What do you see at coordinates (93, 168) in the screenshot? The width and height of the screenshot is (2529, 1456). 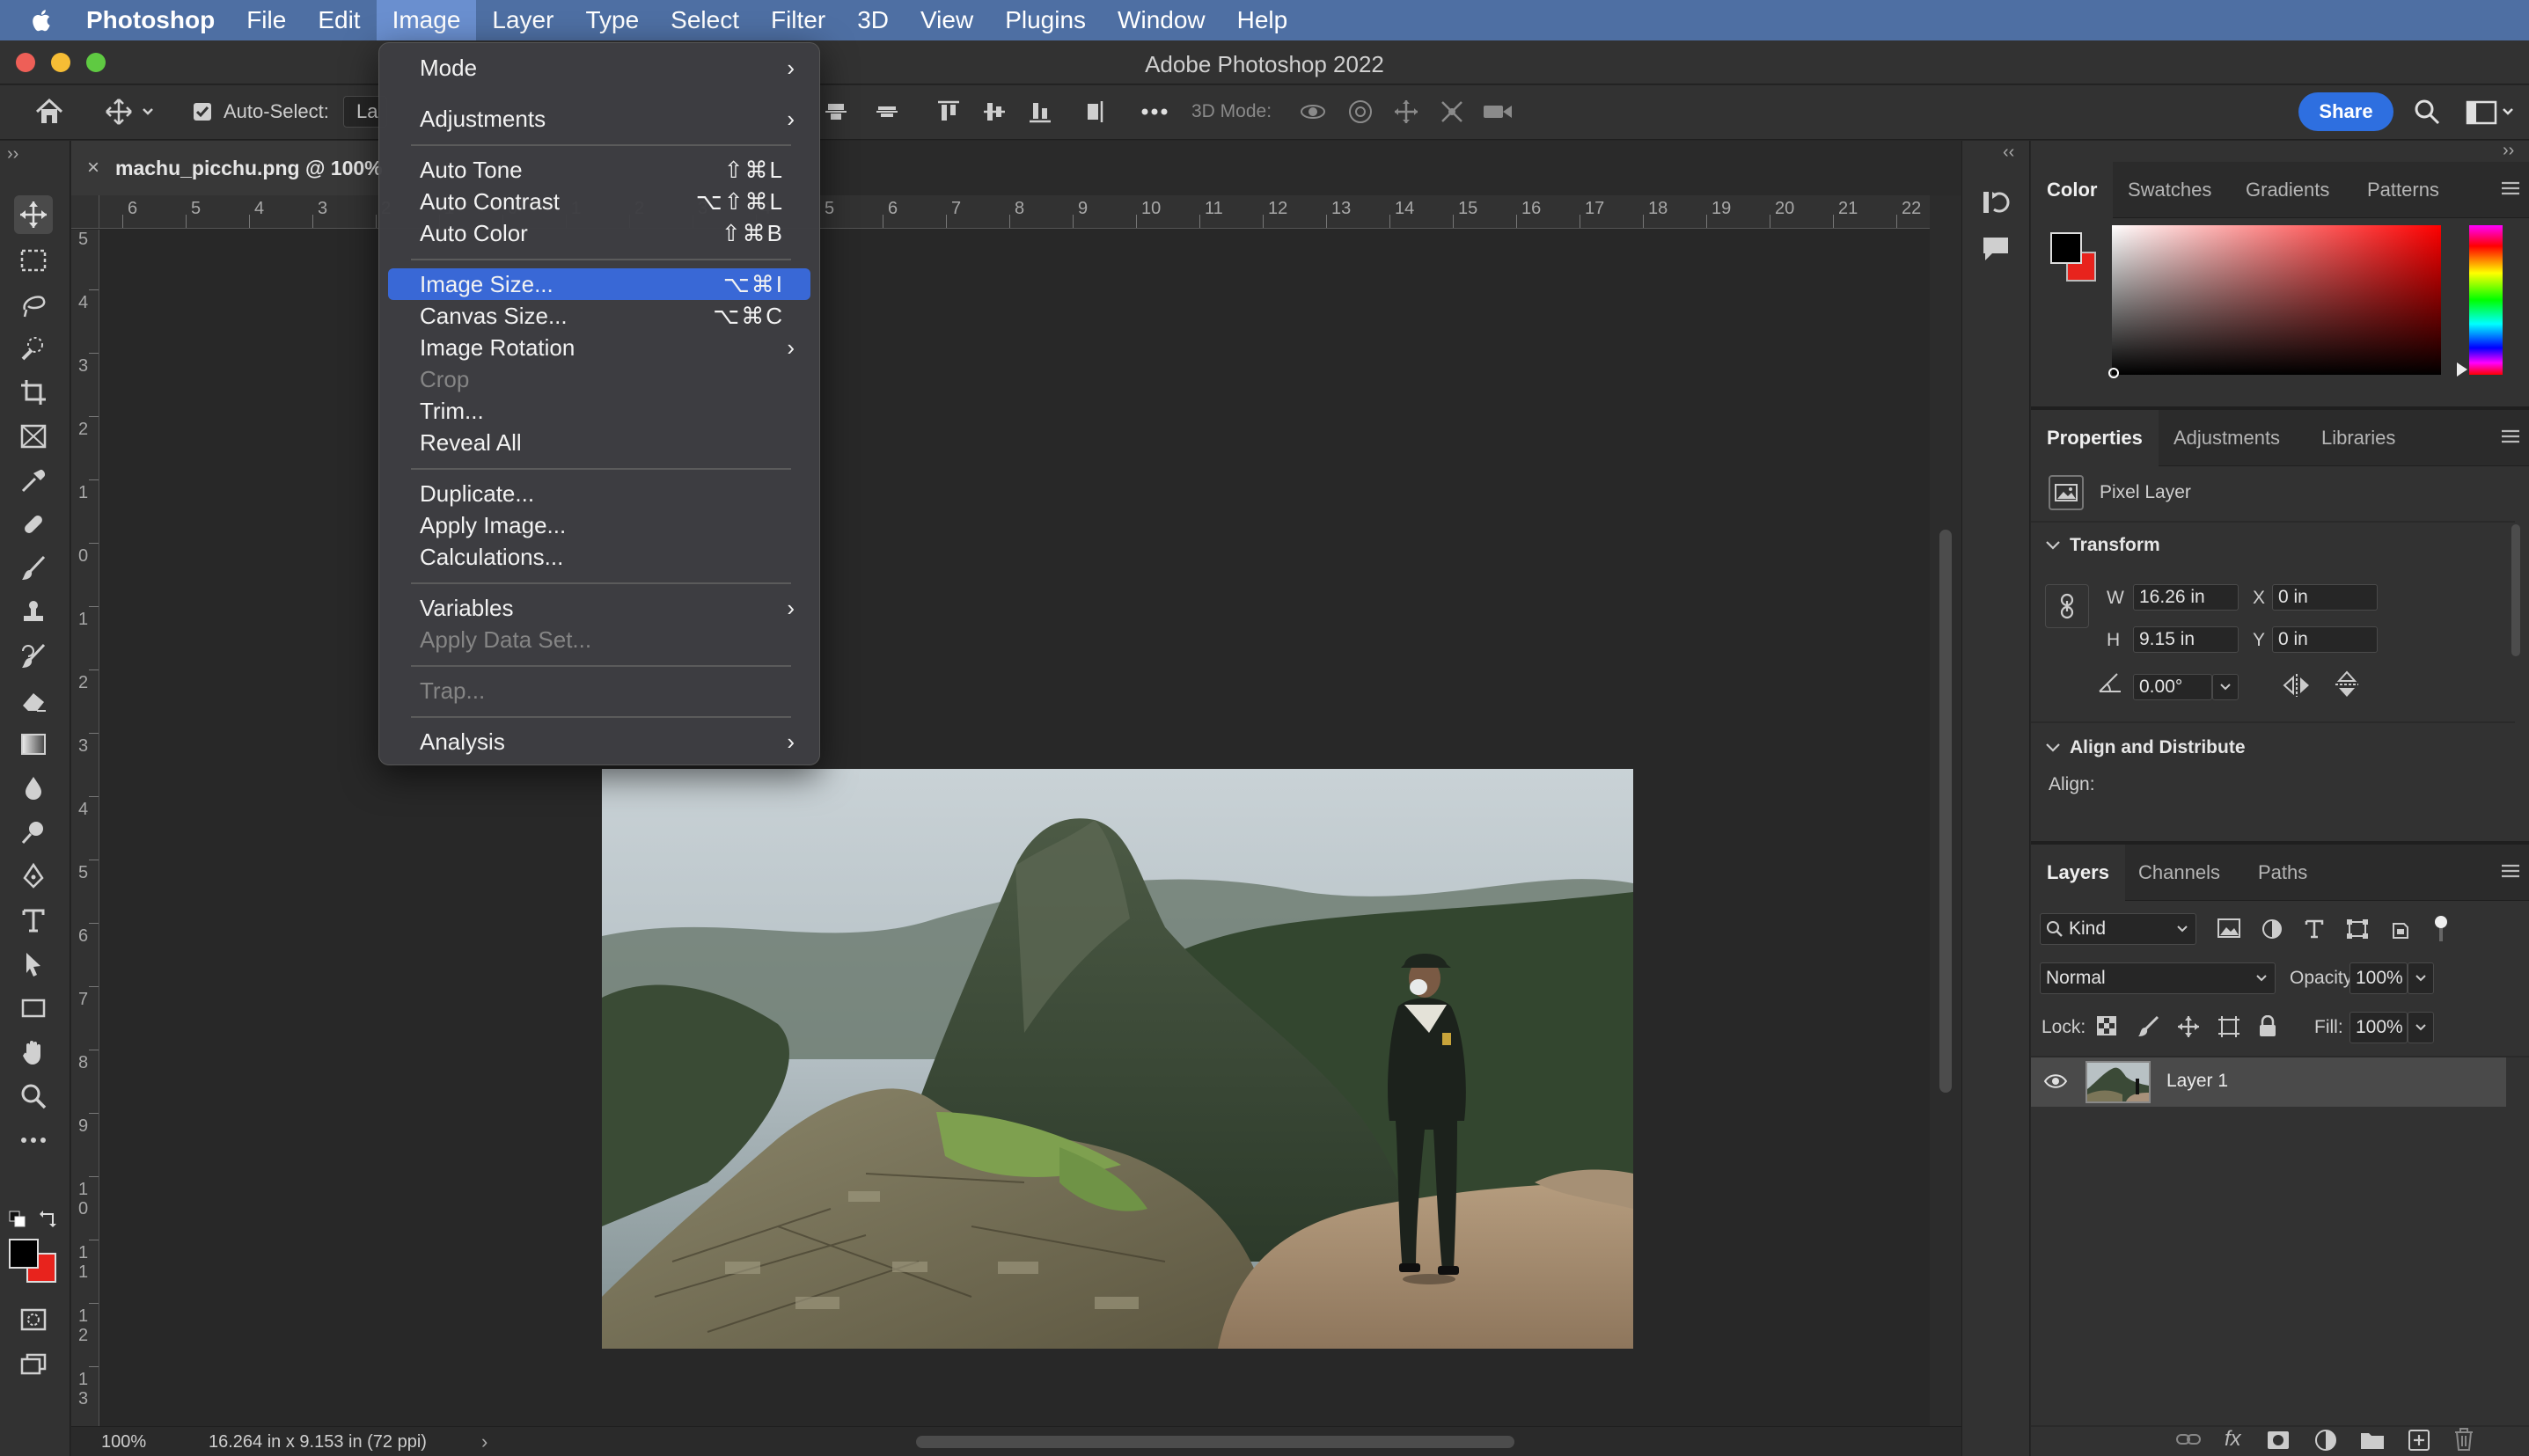 I see `close-document-icon: ×` at bounding box center [93, 168].